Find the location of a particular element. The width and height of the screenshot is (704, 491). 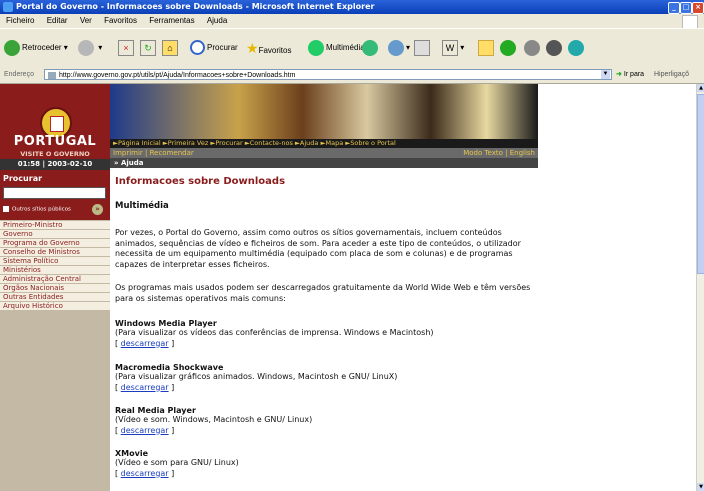

edit-icon: W is located at coordinates (450, 47).